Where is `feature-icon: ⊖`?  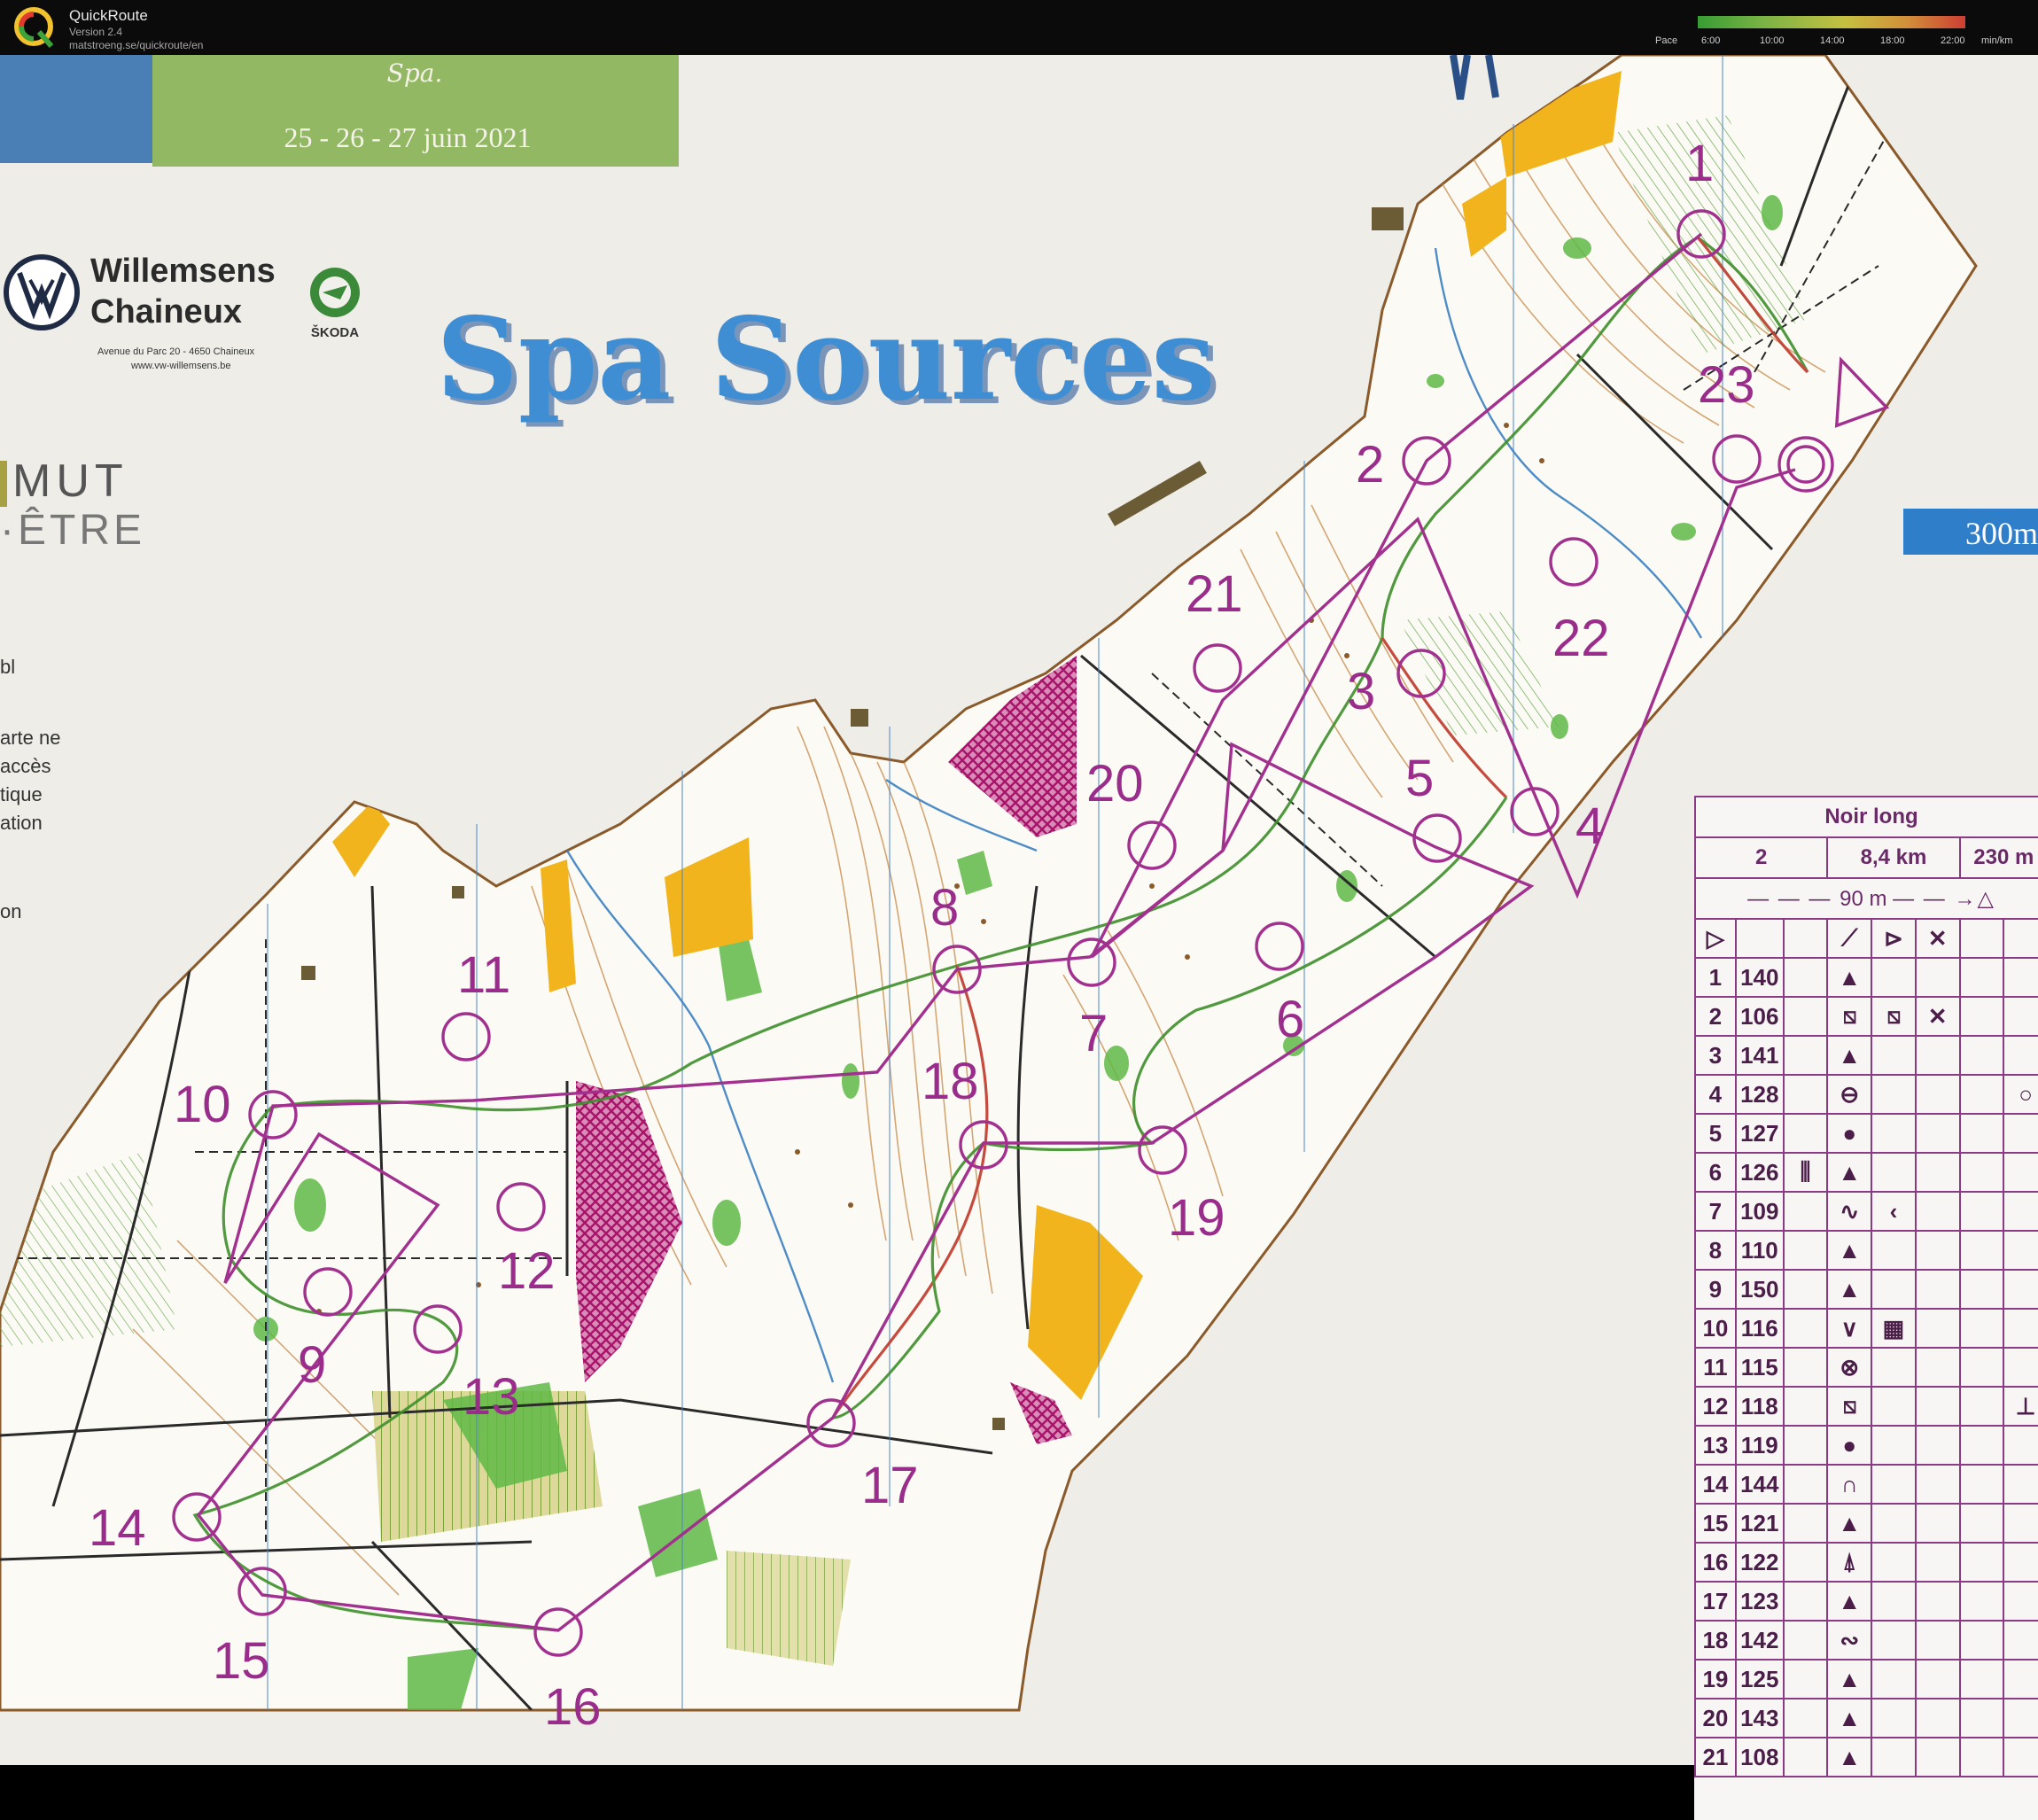
feature-icon: ⊖ is located at coordinates (1849, 1094).